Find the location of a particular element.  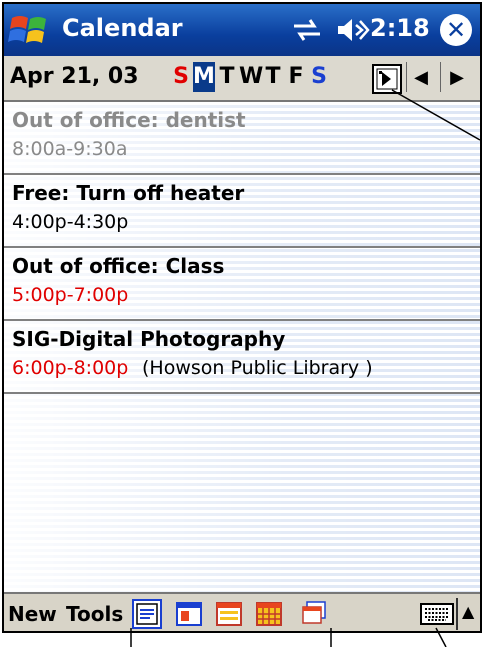

month-view-icon is located at coordinates (269, 614).